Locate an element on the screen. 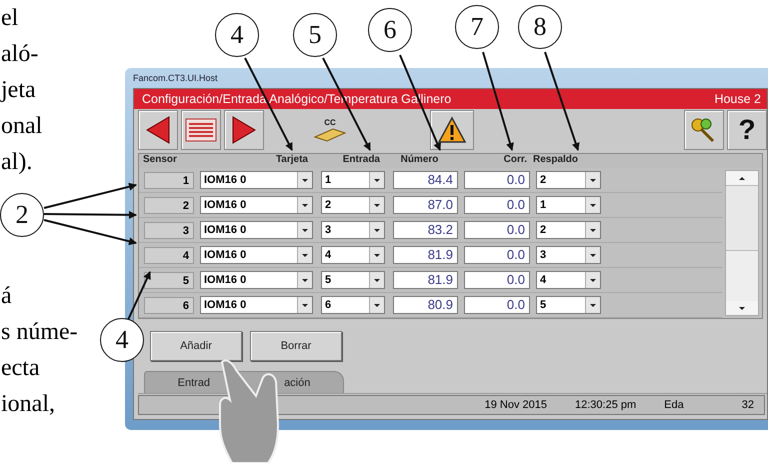  backup-dropdown: 3 is located at coordinates (568, 255).